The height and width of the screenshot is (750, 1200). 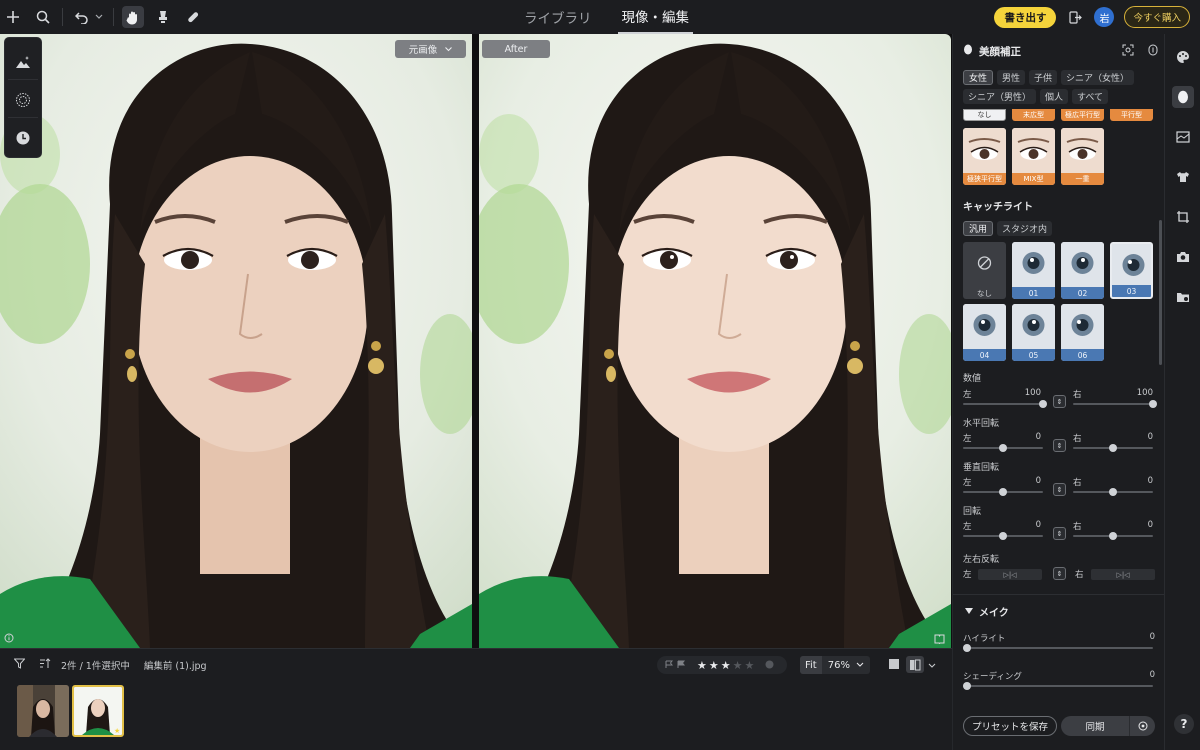 I want to click on chip-child: 子供, so click(x=1043, y=77).